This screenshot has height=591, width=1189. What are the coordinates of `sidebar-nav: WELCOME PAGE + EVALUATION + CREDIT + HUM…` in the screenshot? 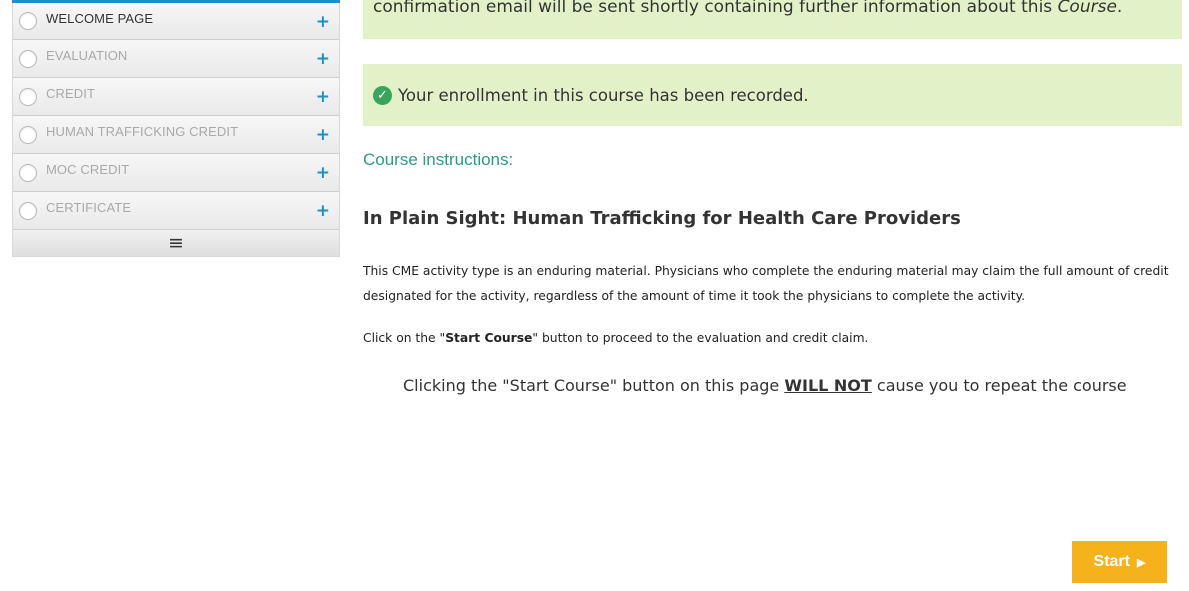 It's located at (176, 128).